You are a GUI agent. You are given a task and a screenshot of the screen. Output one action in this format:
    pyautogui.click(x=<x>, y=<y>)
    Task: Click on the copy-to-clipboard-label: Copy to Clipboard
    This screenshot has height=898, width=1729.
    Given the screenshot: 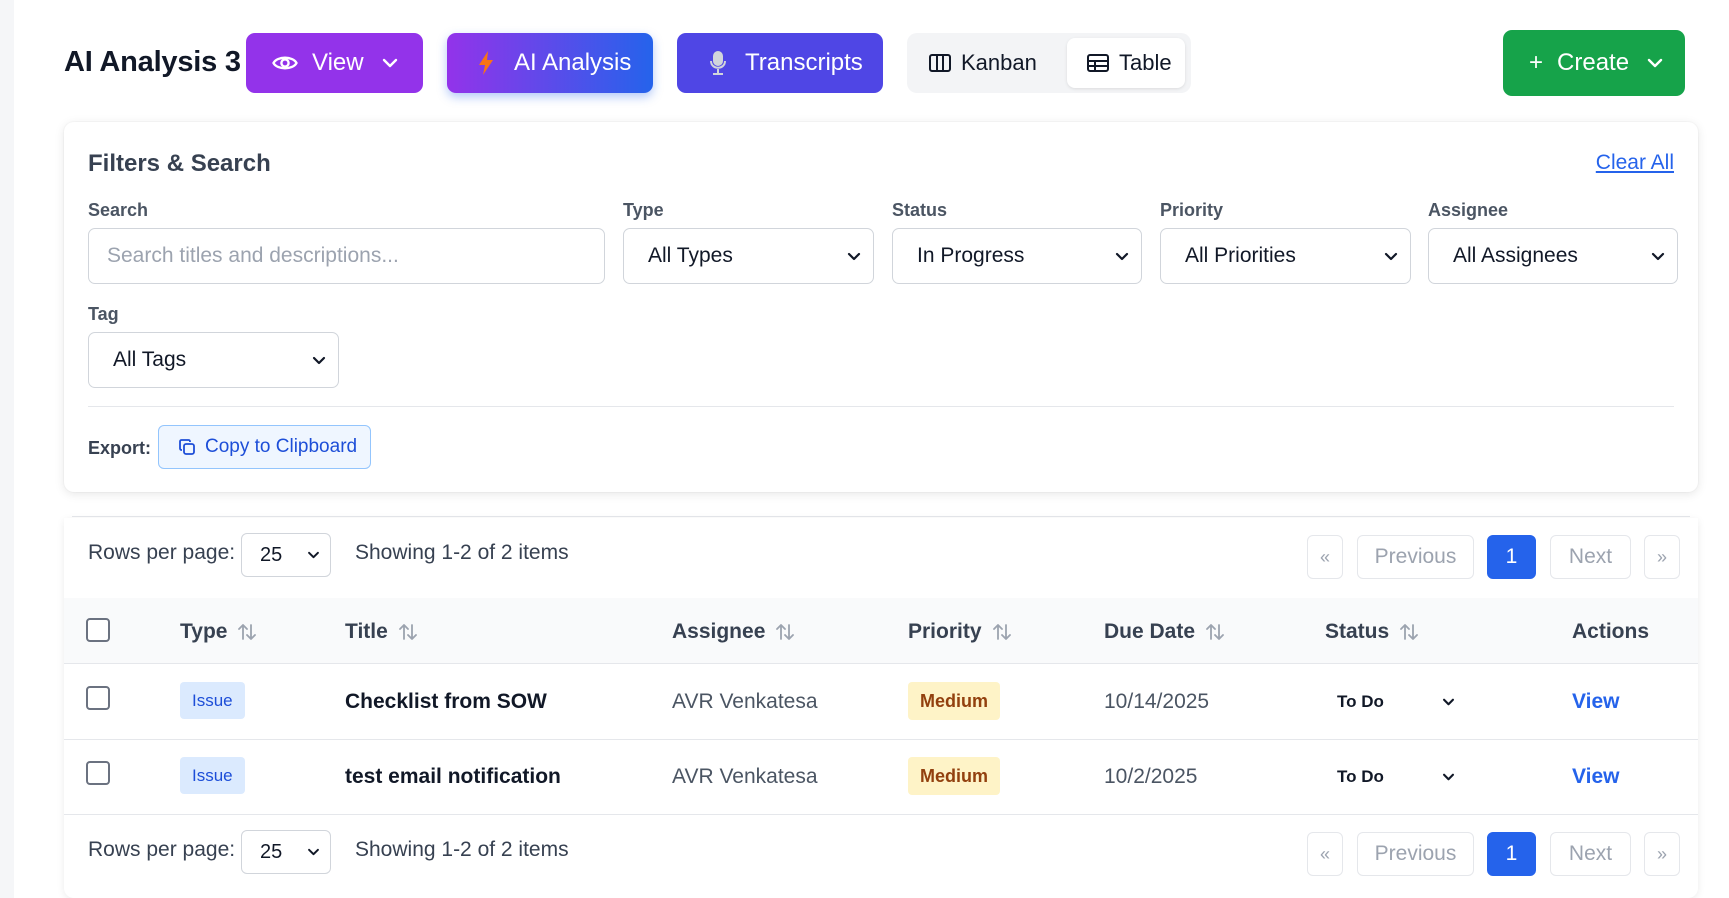 What is the action you would take?
    pyautogui.click(x=281, y=446)
    